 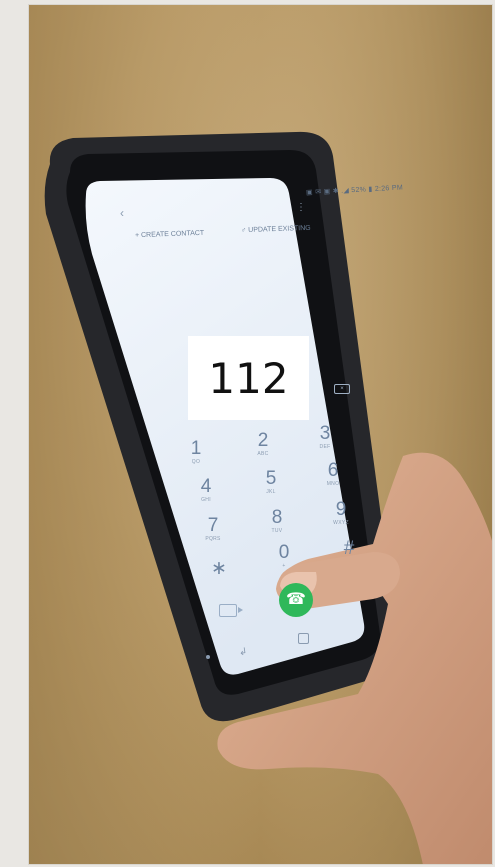 What do you see at coordinates (231, 610) in the screenshot?
I see `video-call-icon` at bounding box center [231, 610].